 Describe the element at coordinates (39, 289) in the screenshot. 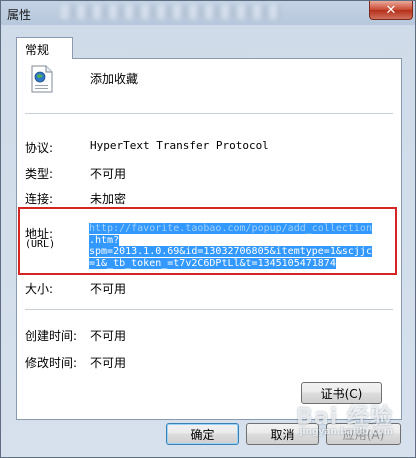

I see `size-label: 大小:` at that location.